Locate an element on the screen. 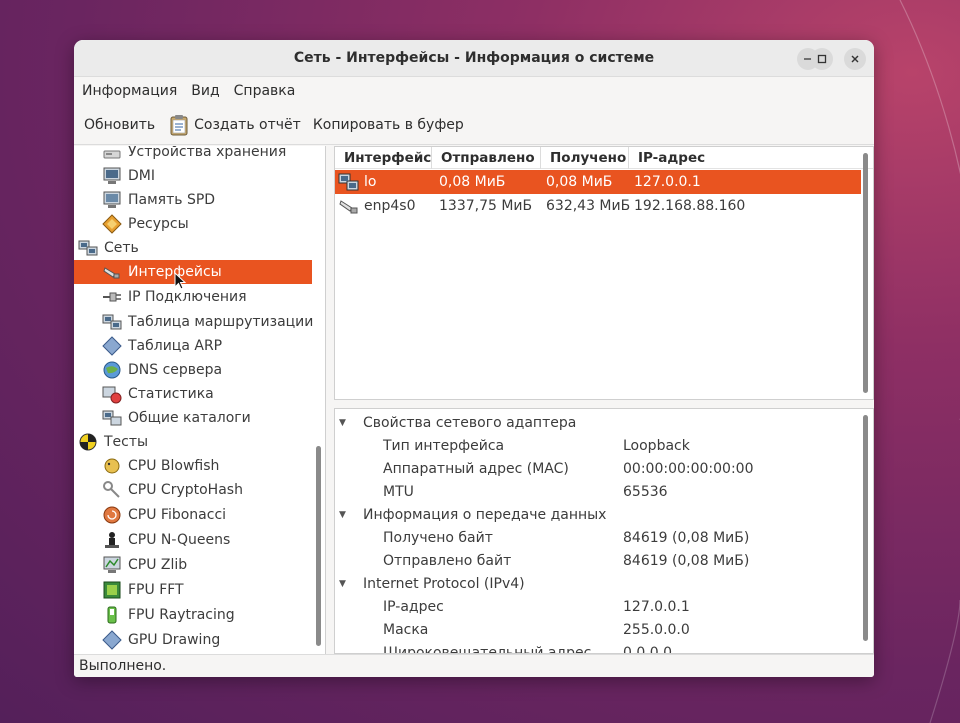  create-report-button: Создать отчёт is located at coordinates (235, 125).